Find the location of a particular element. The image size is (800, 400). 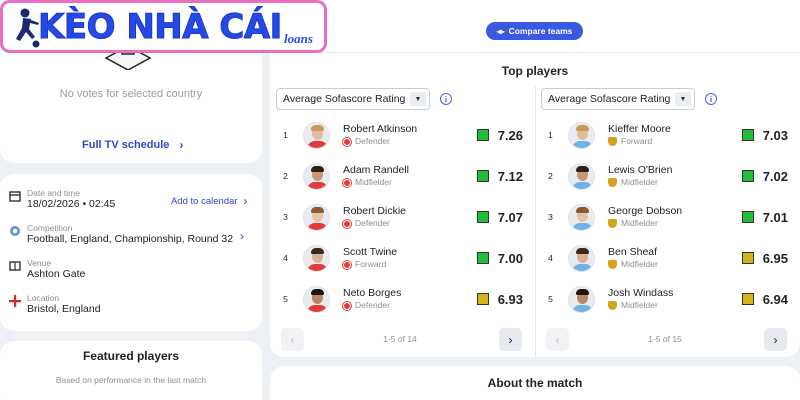

compare-teams-button: ◂▸ Compare teams is located at coordinates (534, 31).